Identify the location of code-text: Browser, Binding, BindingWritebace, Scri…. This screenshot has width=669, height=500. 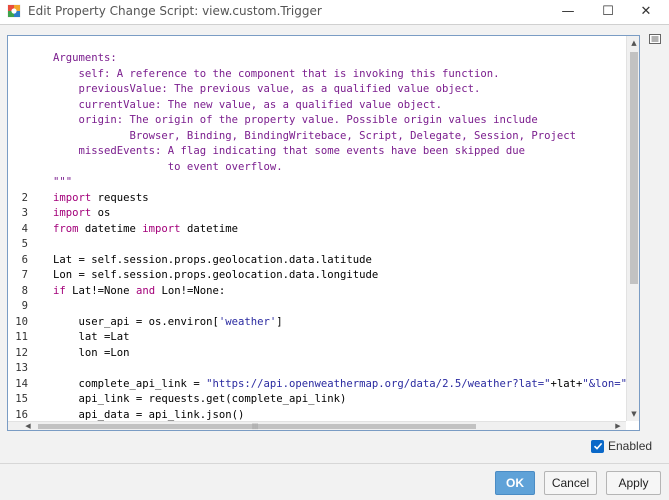
(314, 136).